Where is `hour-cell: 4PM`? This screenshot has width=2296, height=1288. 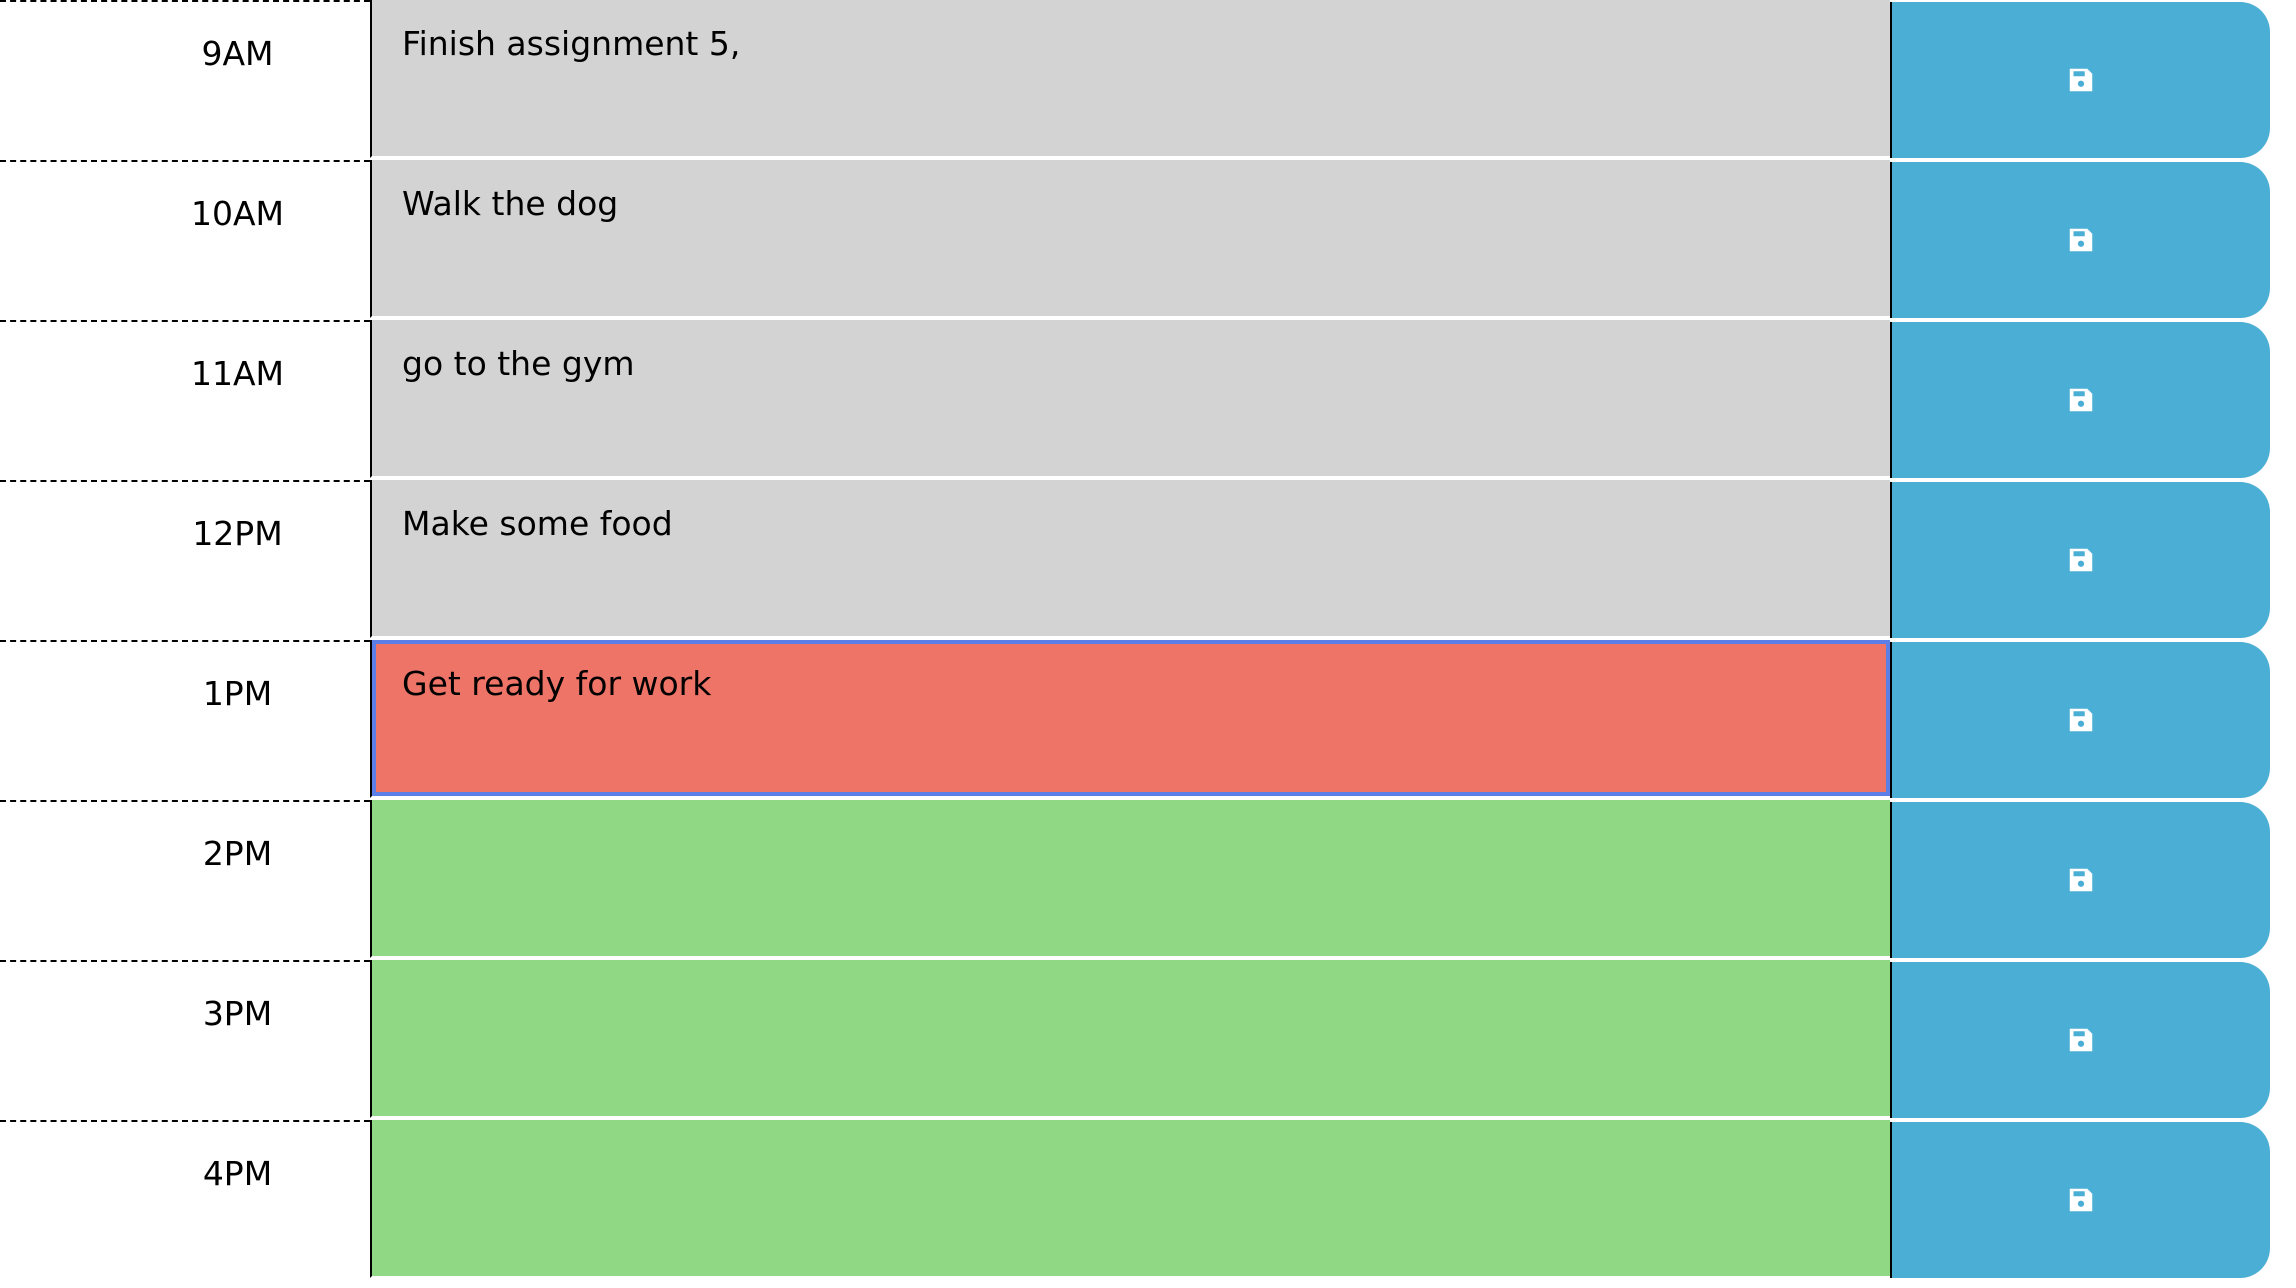 hour-cell: 4PM is located at coordinates (185, 1199).